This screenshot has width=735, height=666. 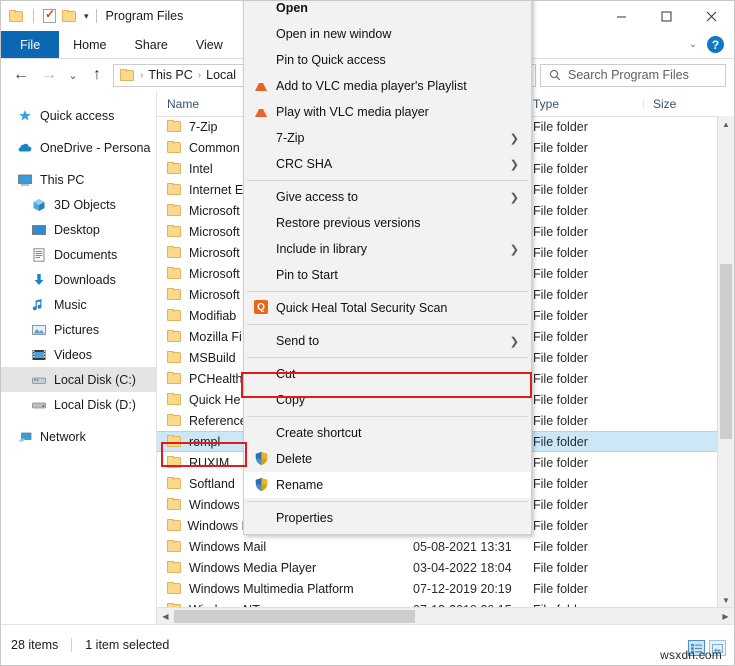 What do you see at coordinates (170, 75) in the screenshot?
I see `breadcrumb-this-pc: This PC` at bounding box center [170, 75].